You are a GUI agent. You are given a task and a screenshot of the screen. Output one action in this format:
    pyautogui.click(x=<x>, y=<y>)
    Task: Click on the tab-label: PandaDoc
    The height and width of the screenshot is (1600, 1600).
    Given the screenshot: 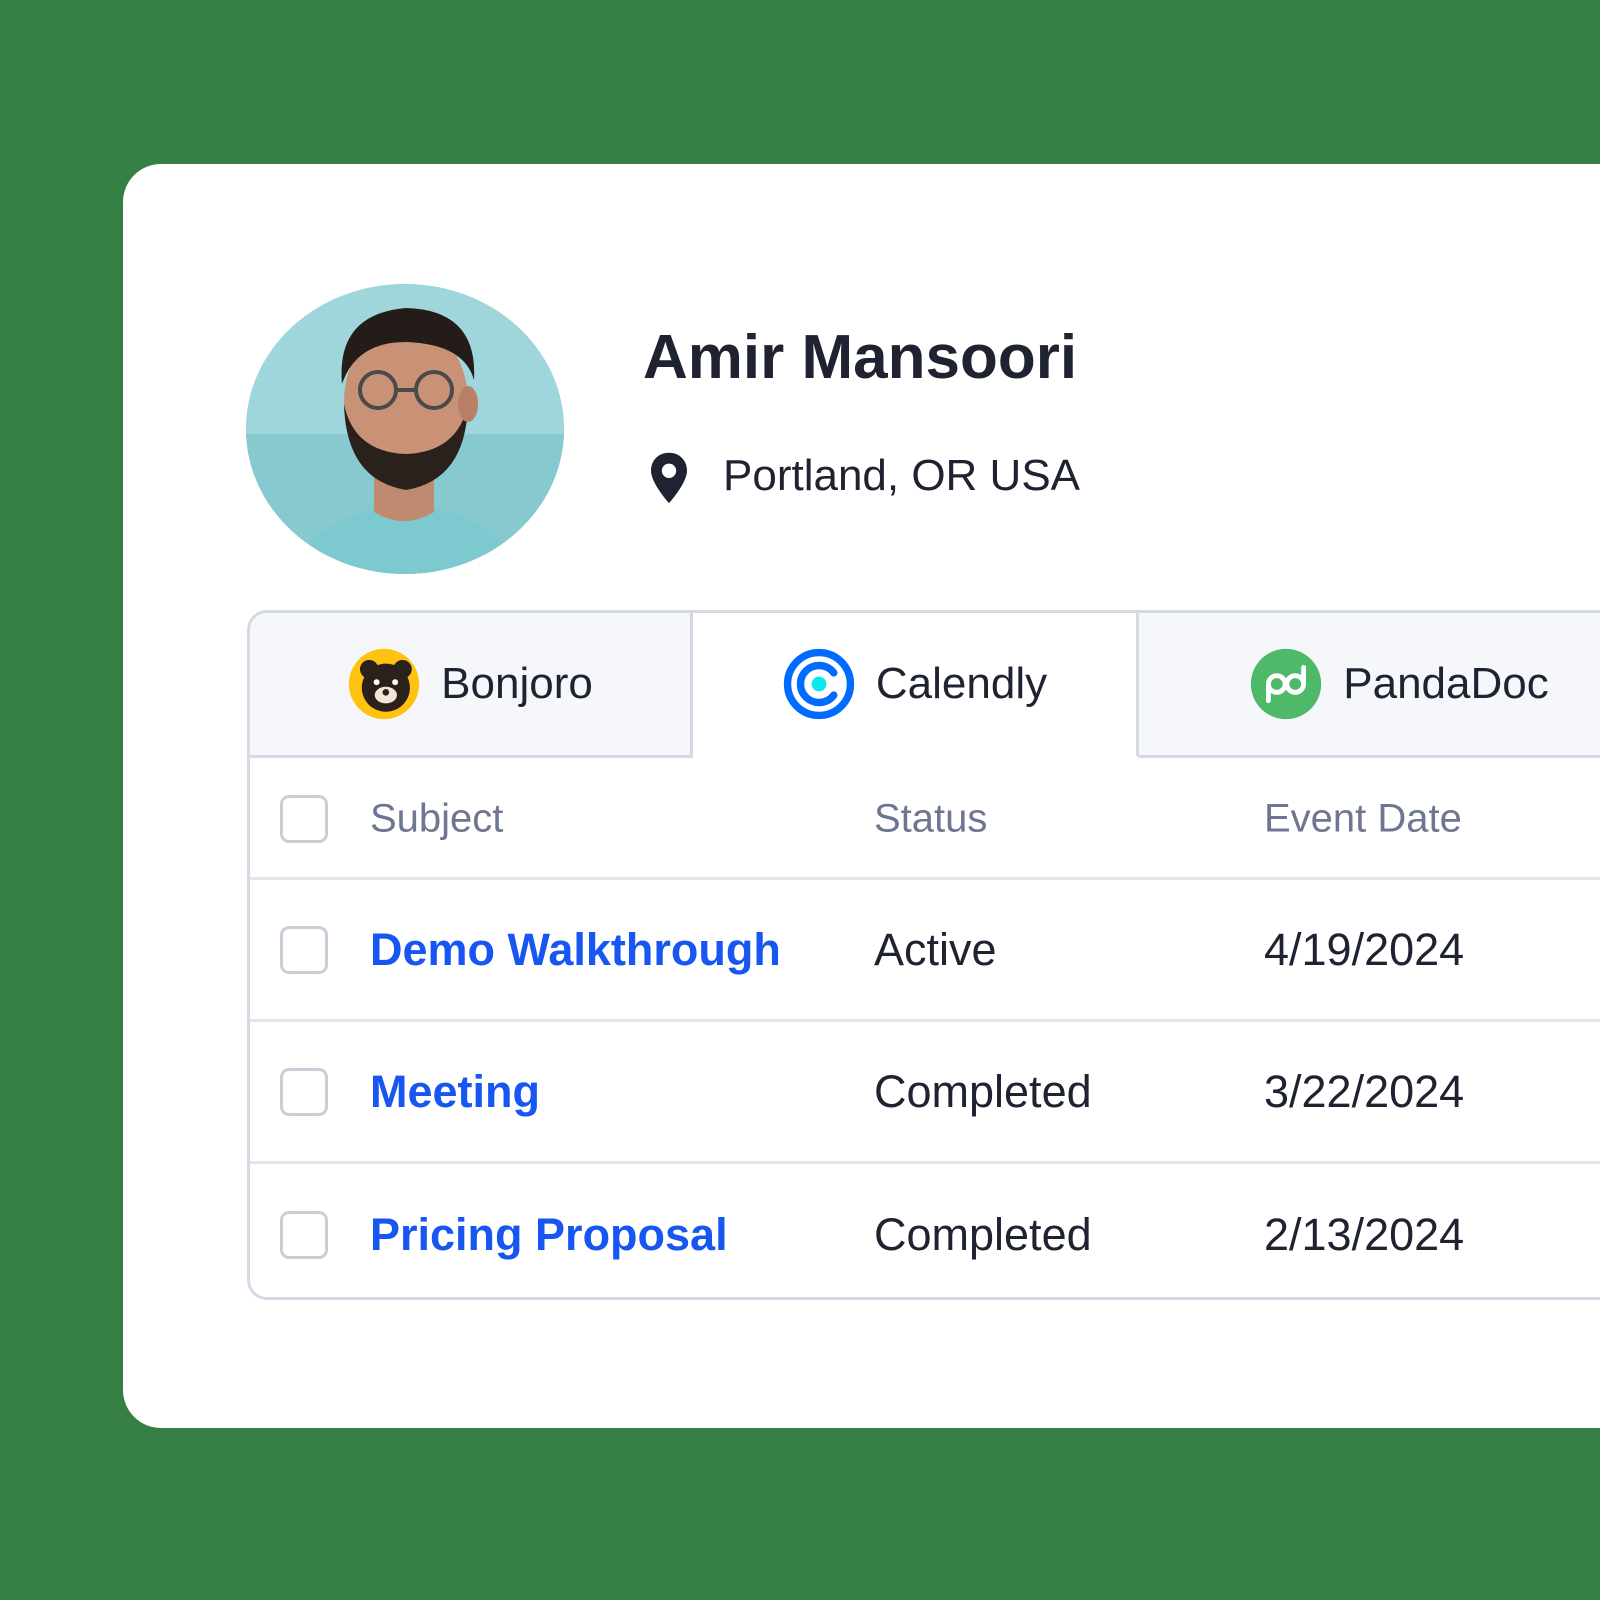 What is the action you would take?
    pyautogui.click(x=1446, y=683)
    